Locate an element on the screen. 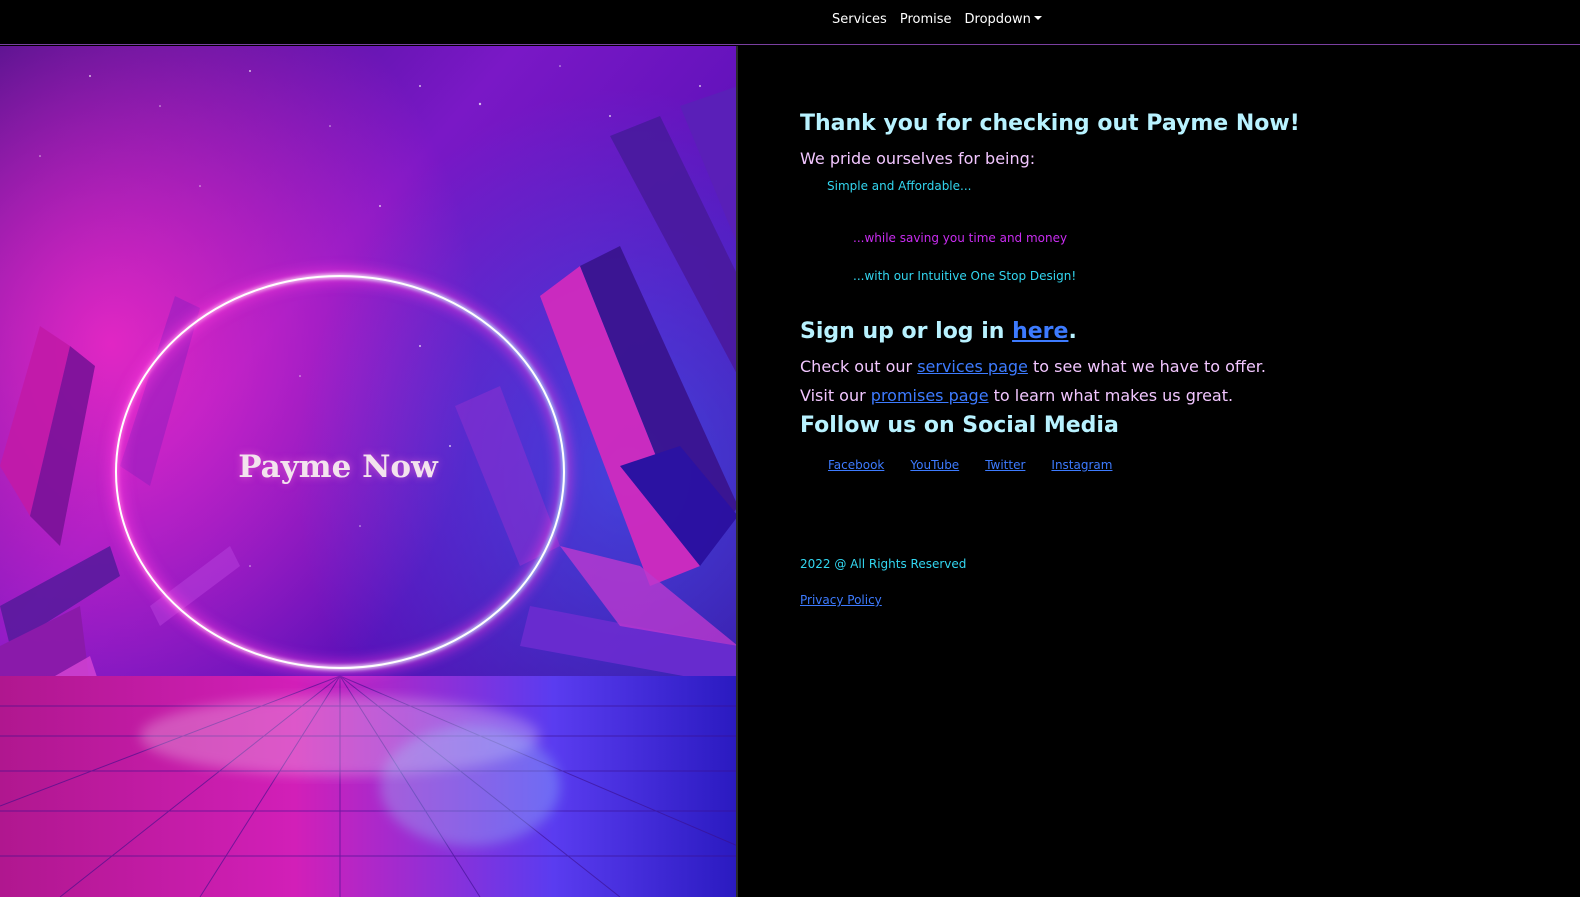 The image size is (1580, 897). nav-item-promise: Promise is located at coordinates (926, 19).